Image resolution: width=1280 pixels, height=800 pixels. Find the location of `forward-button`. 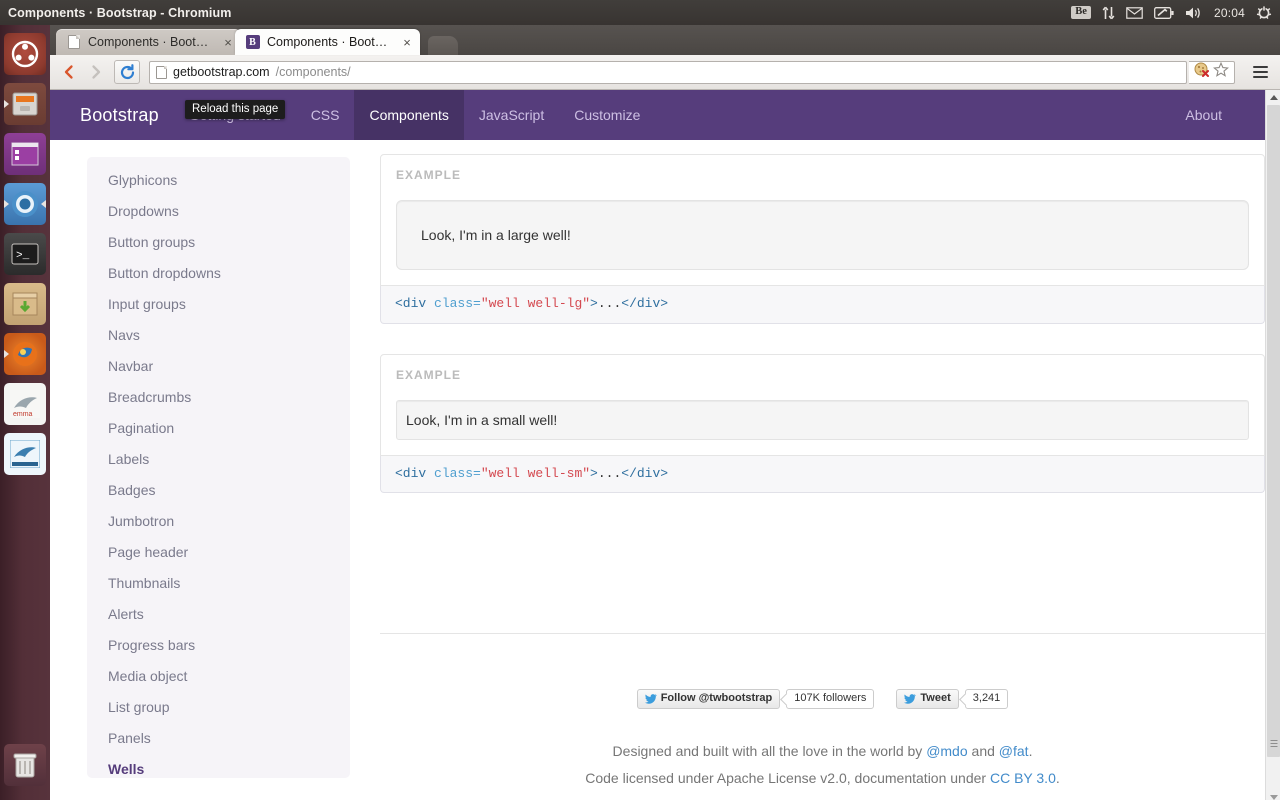

forward-button is located at coordinates (96, 72).